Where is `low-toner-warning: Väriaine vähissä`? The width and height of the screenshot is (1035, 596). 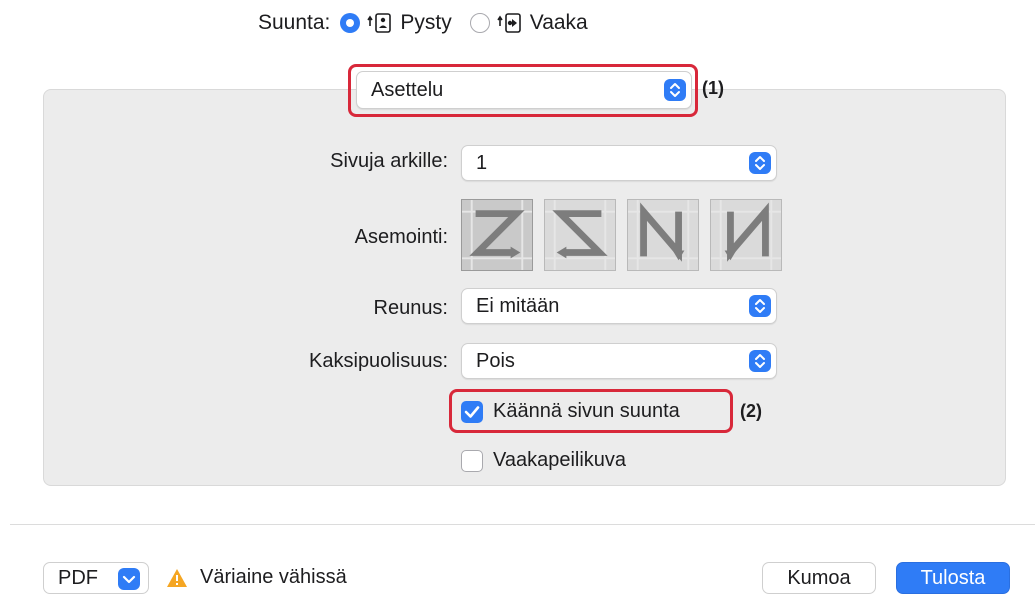
low-toner-warning: Väriaine vähissä is located at coordinates (256, 577).